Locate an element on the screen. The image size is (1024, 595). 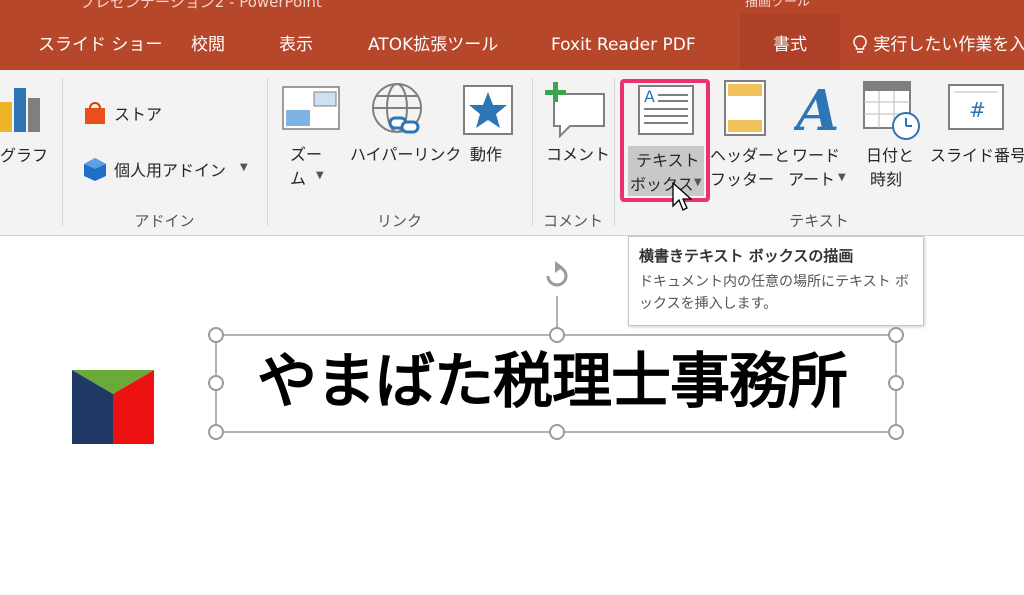
tell-me-box: 実行したい作業を入 is located at coordinates (938, 42).